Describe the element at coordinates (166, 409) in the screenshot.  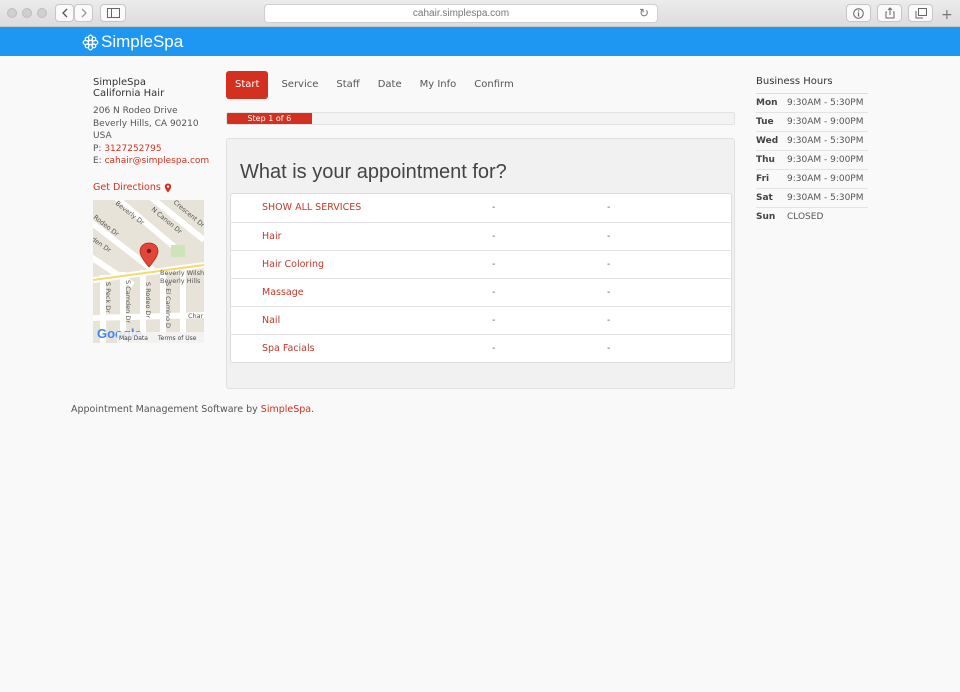
I see `footer-prefix: Appointment Management Software by` at that location.